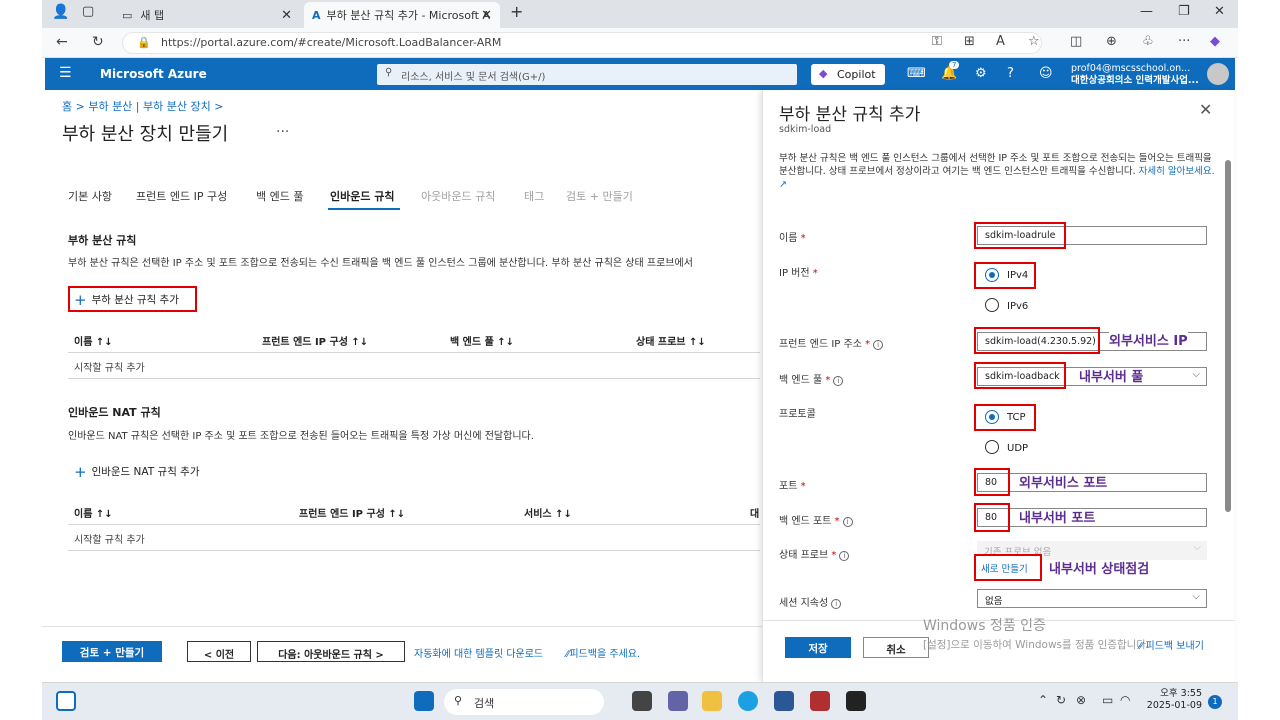 The height and width of the screenshot is (720, 1280). I want to click on copilot-button: ◆ Copilot, so click(848, 74).